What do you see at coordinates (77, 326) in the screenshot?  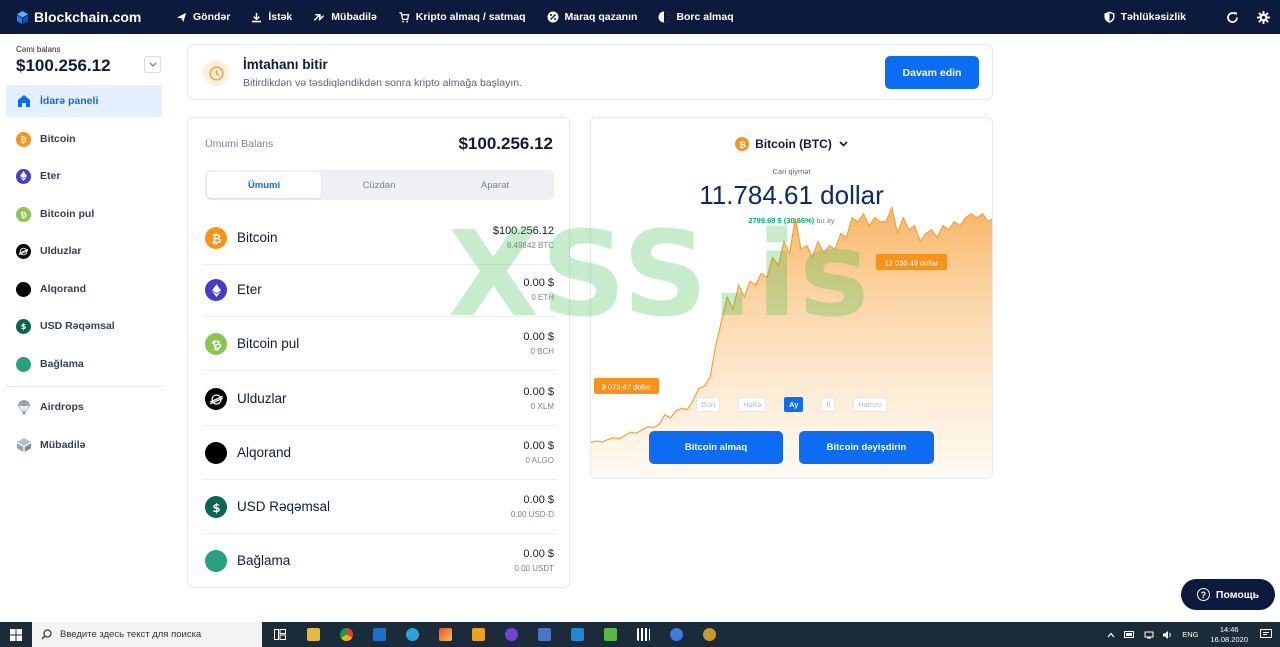 I see `sidebar-item-label: USD Rəqəmsal` at bounding box center [77, 326].